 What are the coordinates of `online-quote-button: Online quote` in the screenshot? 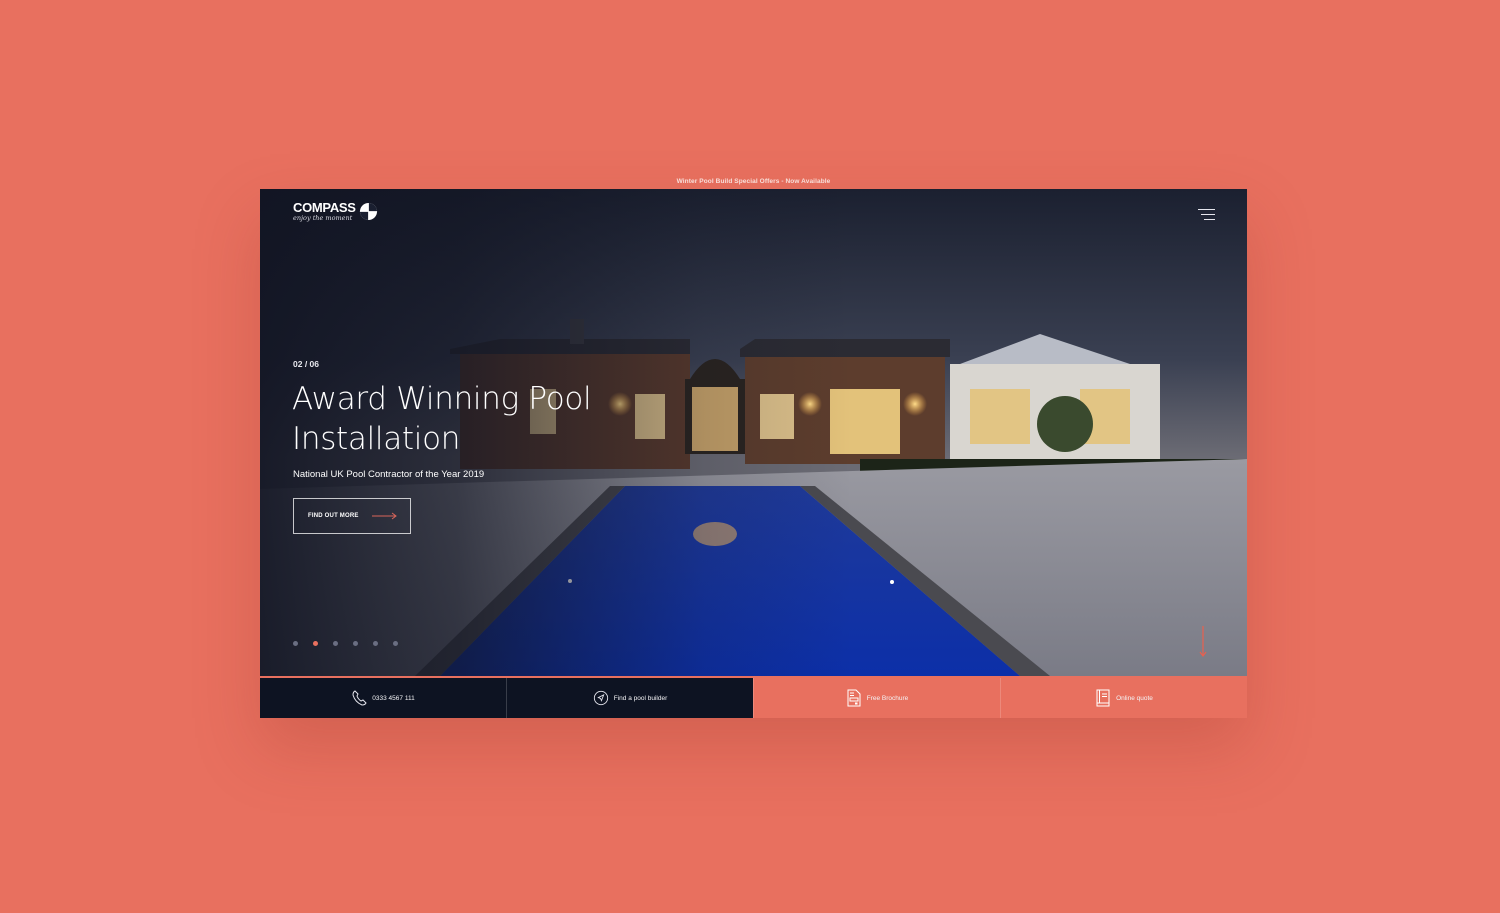 It's located at (1123, 698).